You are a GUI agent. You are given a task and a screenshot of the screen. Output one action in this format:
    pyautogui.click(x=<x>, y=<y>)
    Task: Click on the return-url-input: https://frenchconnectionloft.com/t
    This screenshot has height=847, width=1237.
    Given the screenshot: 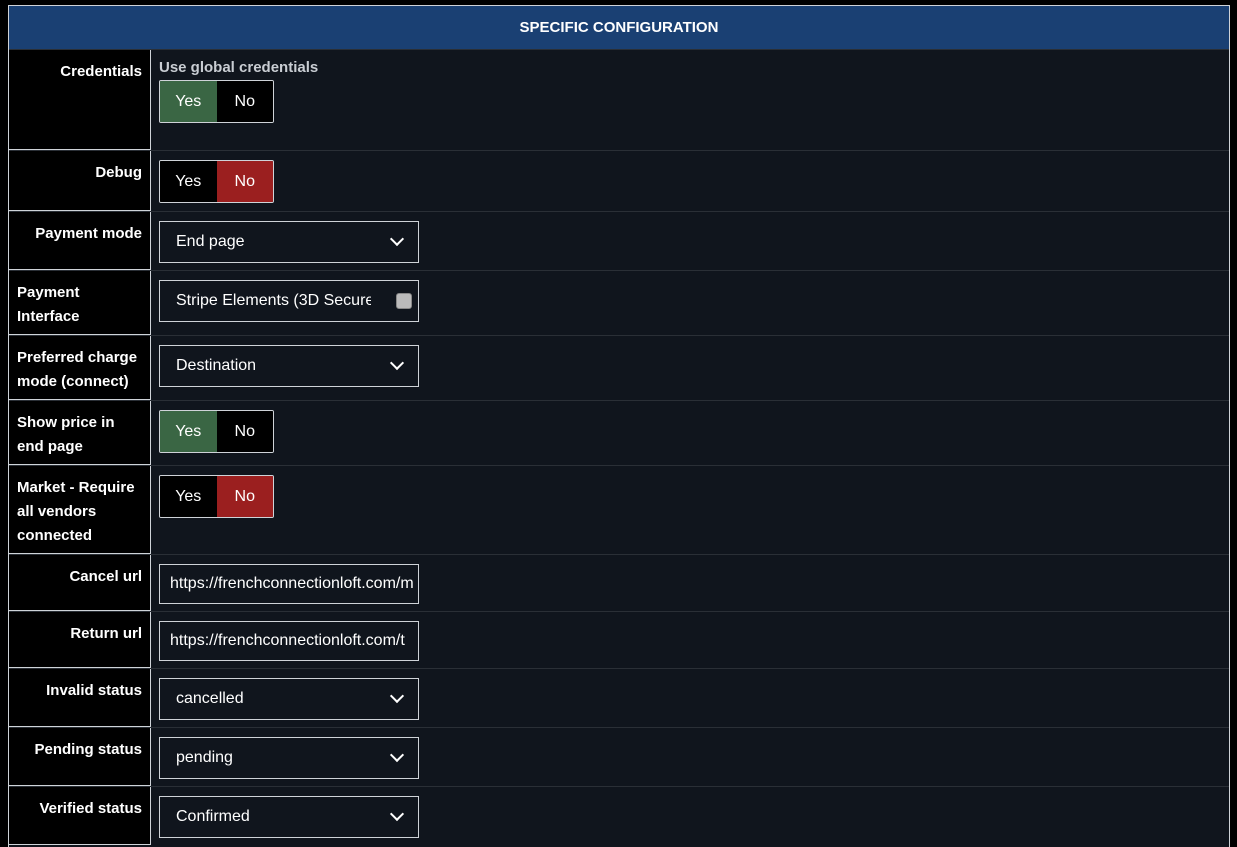 What is the action you would take?
    pyautogui.click(x=289, y=641)
    